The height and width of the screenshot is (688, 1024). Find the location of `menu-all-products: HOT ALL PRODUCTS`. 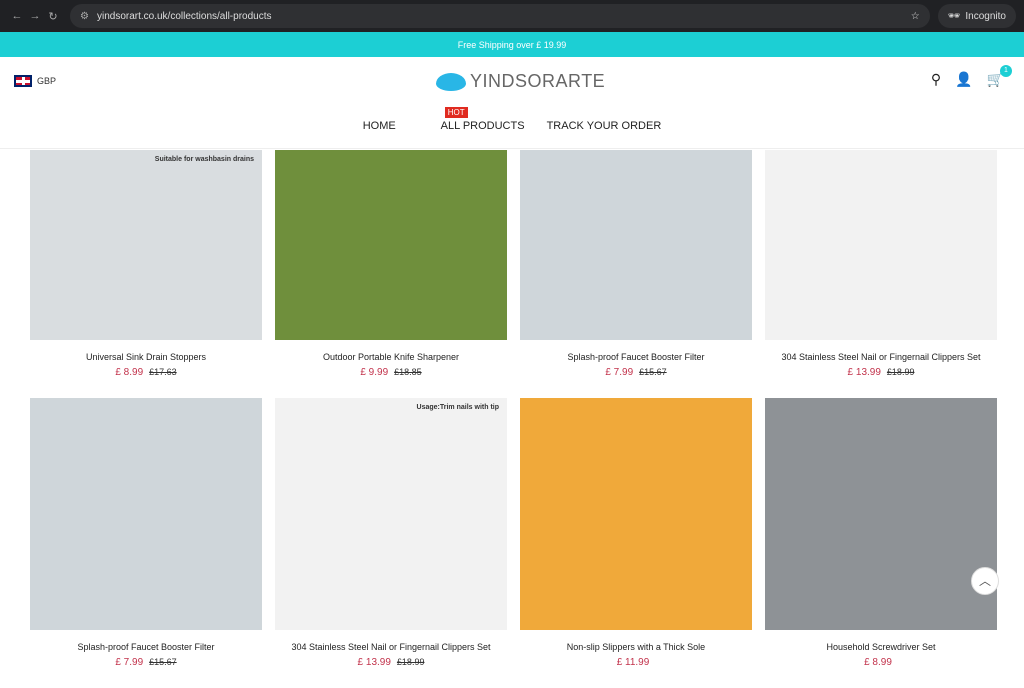

menu-all-products: HOT ALL PRODUCTS is located at coordinates (471, 119).